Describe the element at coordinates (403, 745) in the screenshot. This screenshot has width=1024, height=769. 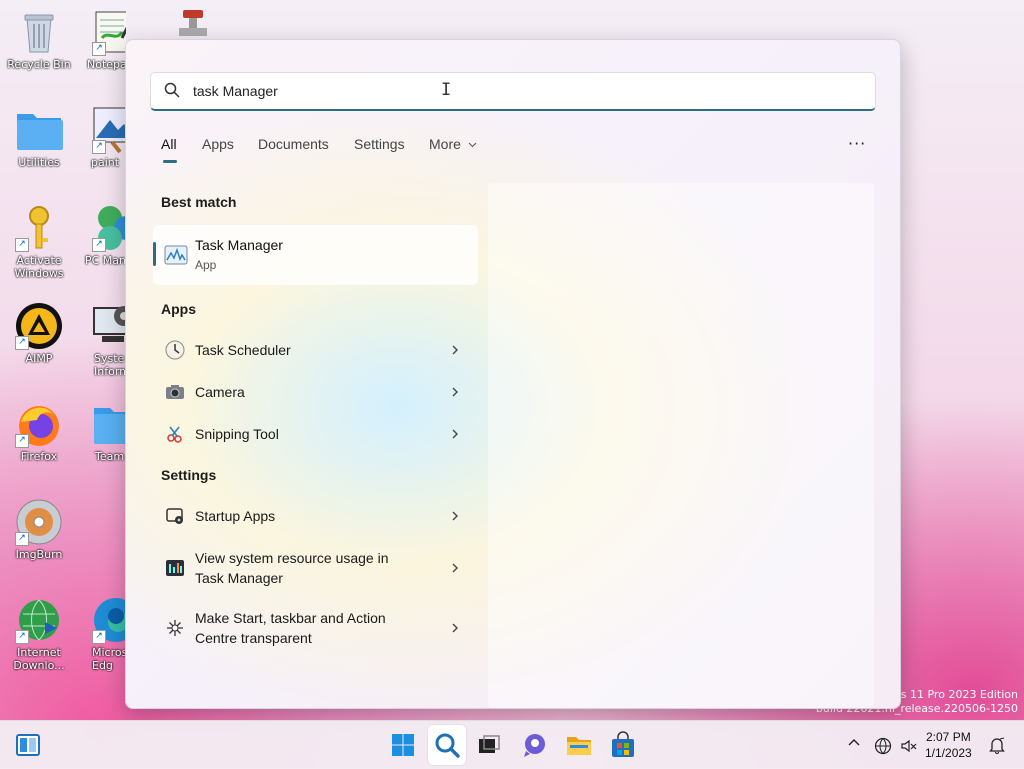
I see `start-button-windows-icon` at that location.